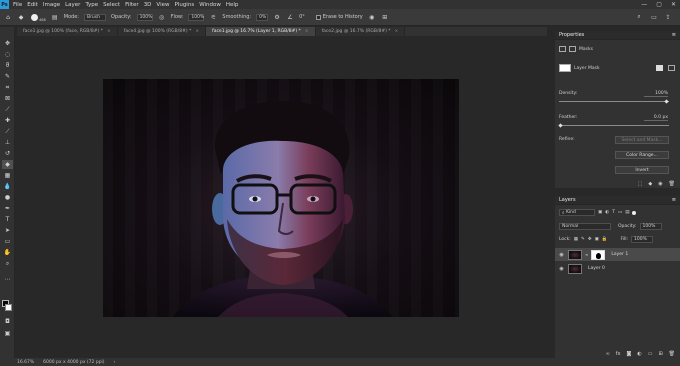 The width and height of the screenshot is (680, 366). I want to click on visibility-eye-icon: ◉, so click(561, 255).